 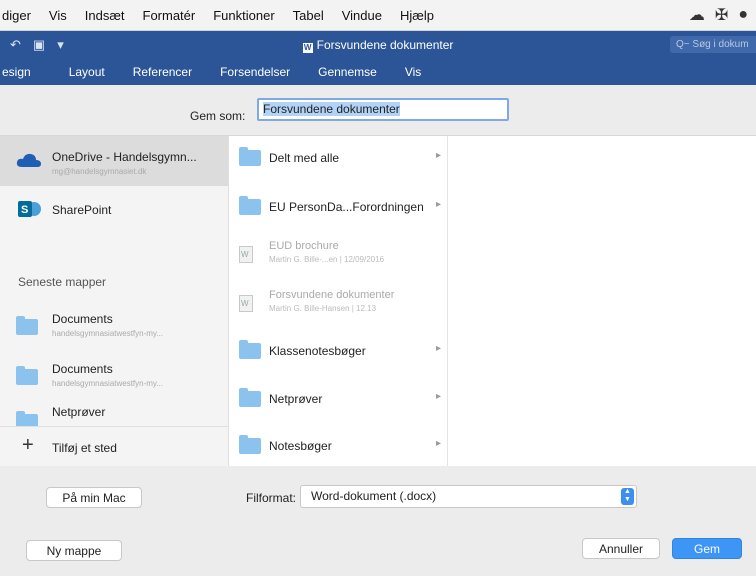 What do you see at coordinates (721, 15) in the screenshot?
I see `app-icon: ✠` at bounding box center [721, 15].